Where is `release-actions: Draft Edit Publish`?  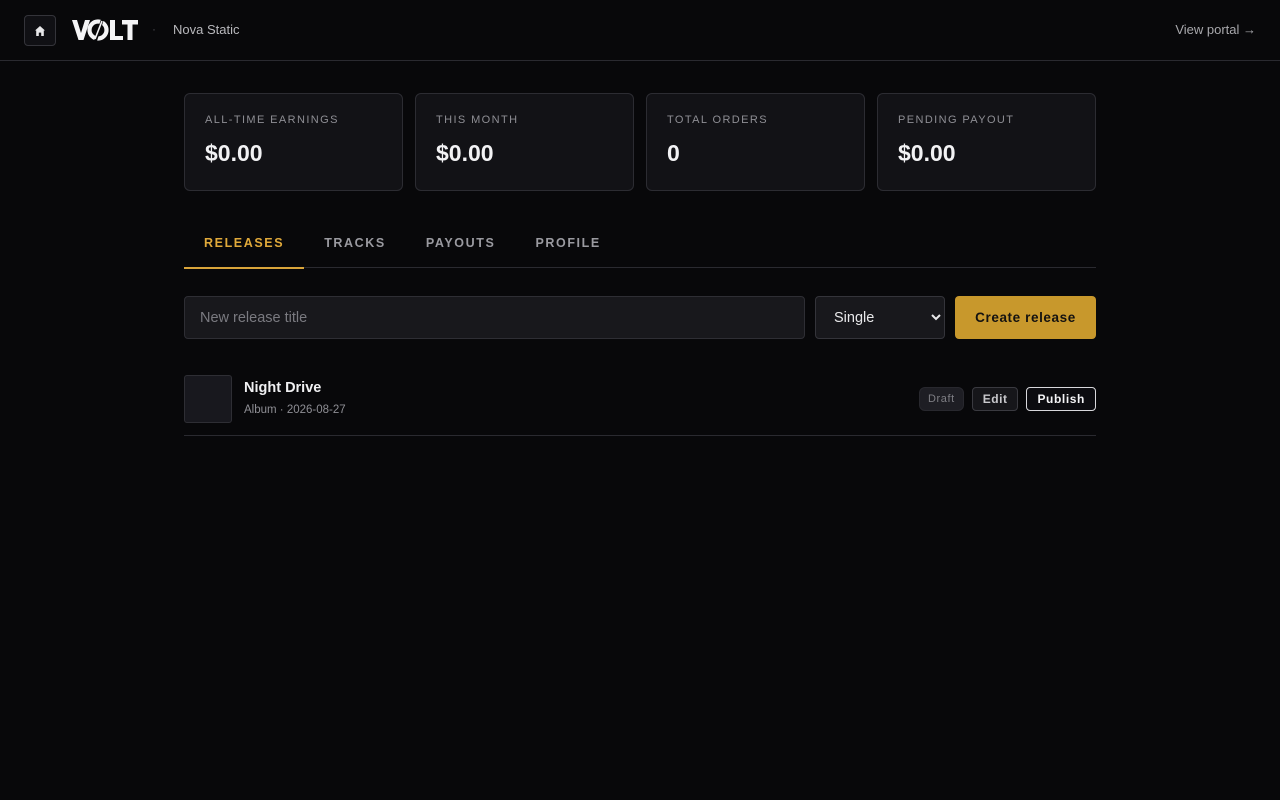
release-actions: Draft Edit Publish is located at coordinates (1007, 399).